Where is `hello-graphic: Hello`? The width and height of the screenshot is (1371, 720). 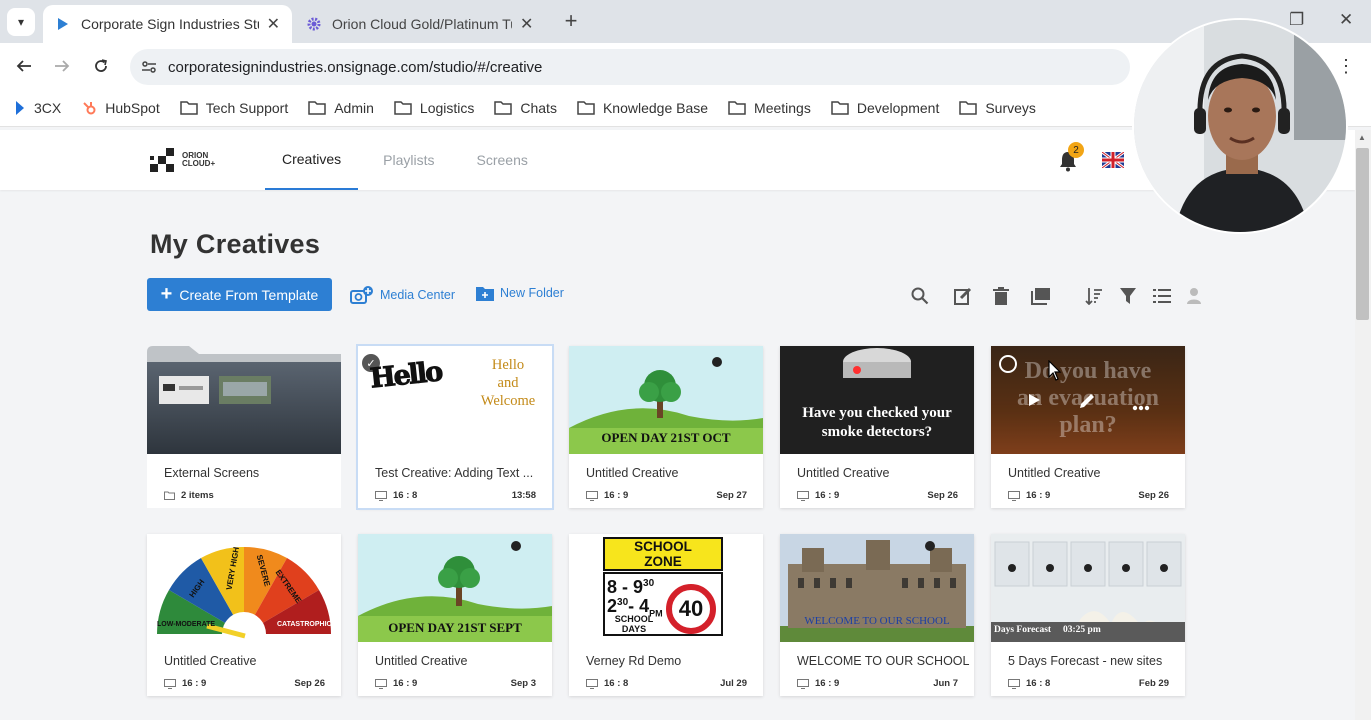
hello-graphic: Hello is located at coordinates (405, 375).